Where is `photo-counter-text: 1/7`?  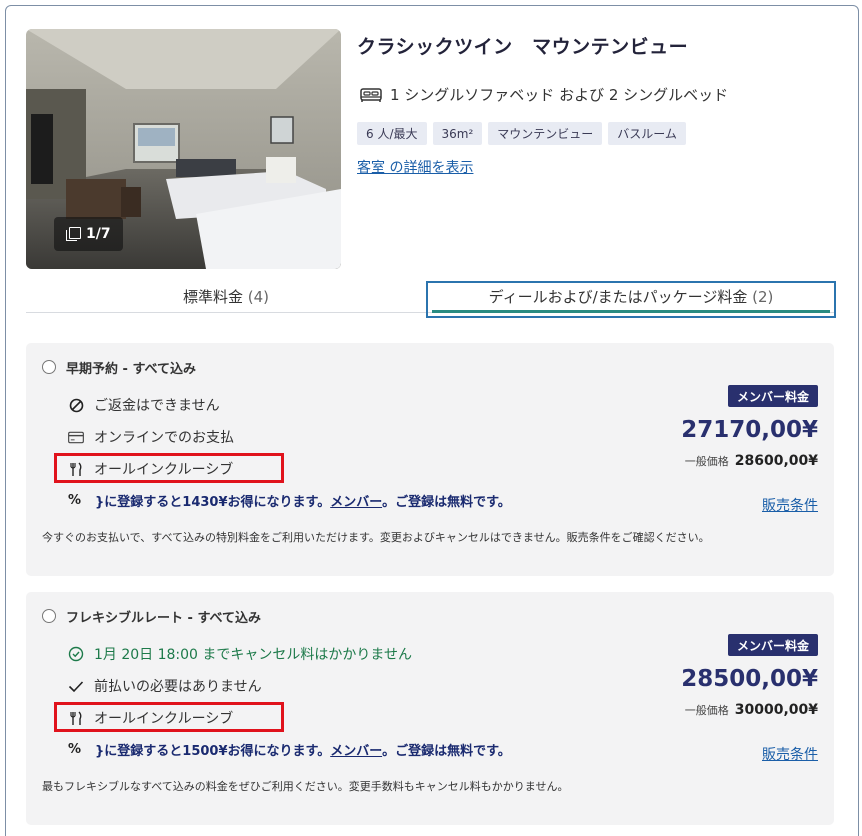
photo-counter-text: 1/7 is located at coordinates (98, 234).